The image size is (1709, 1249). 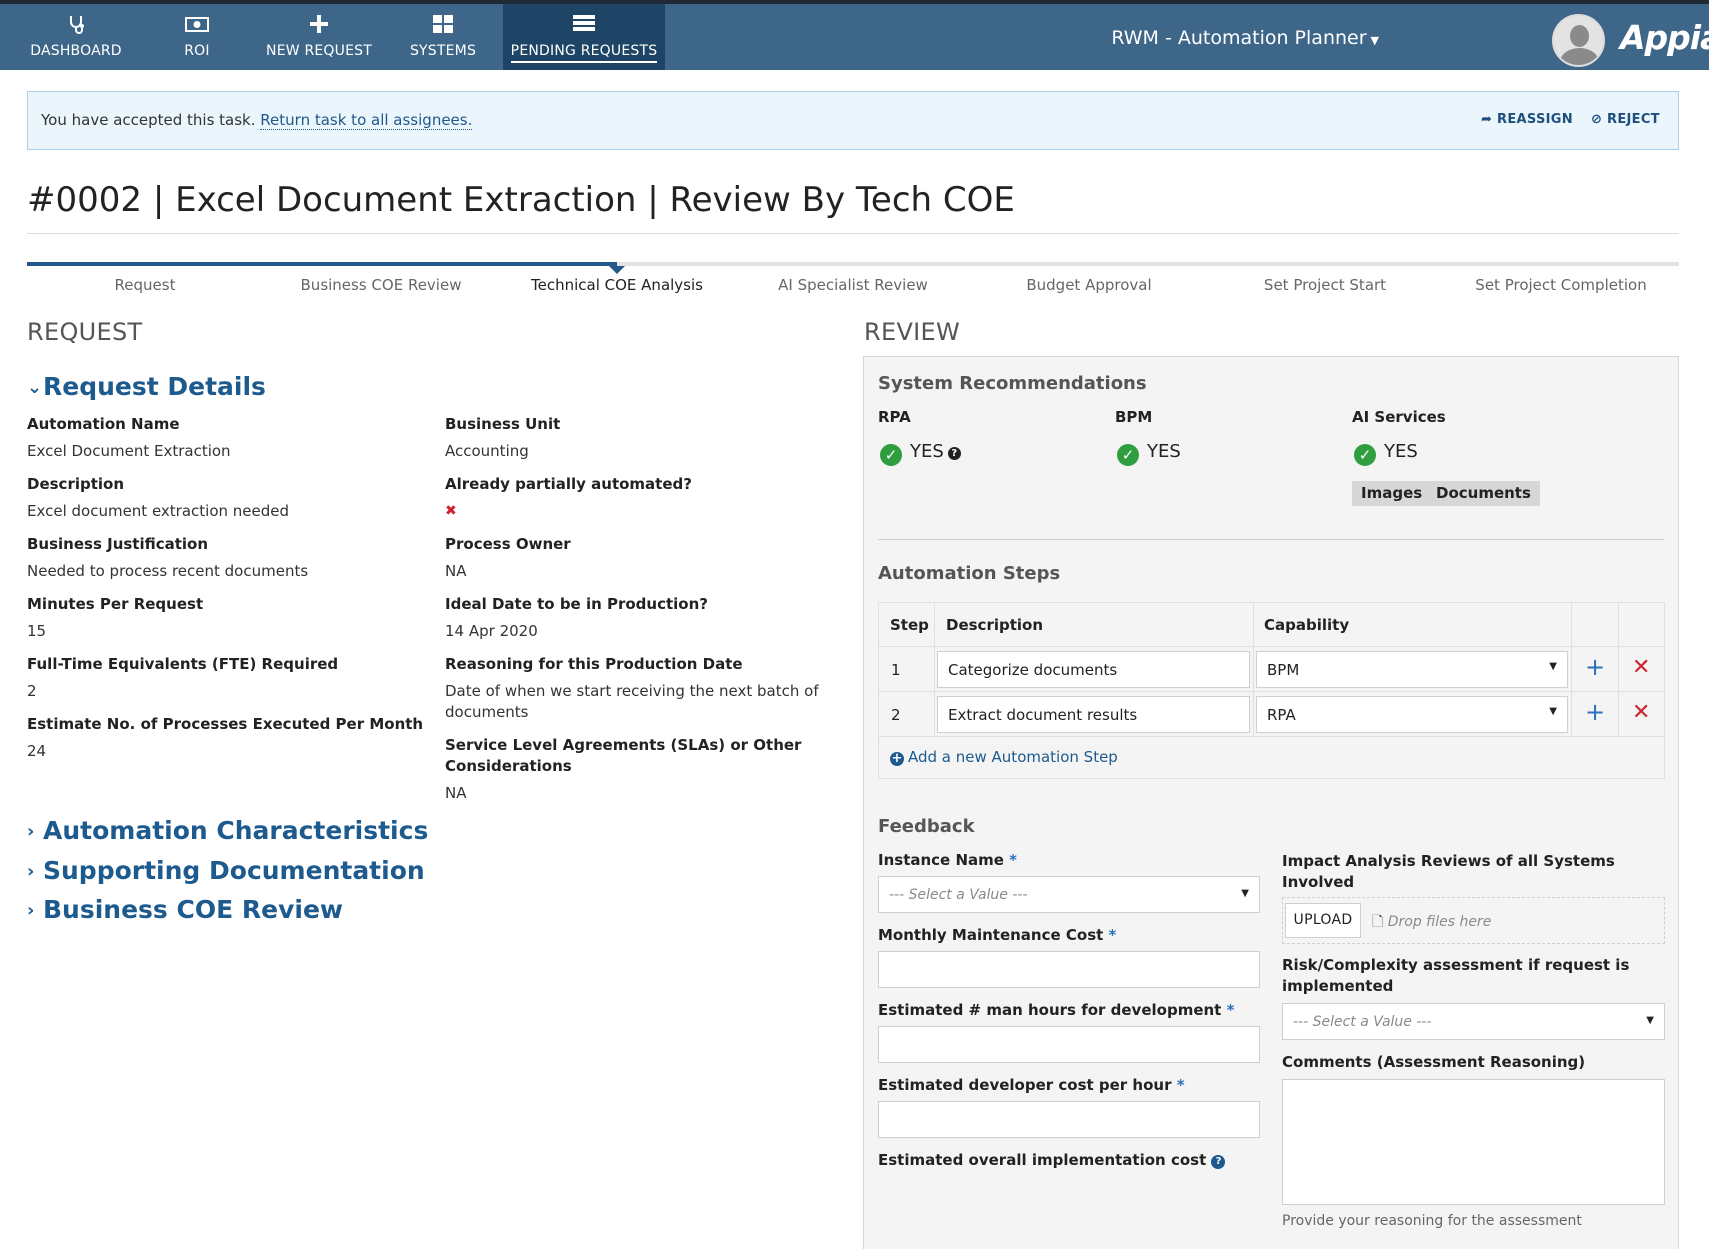 I want to click on dev-cost-input, so click(x=1069, y=1119).